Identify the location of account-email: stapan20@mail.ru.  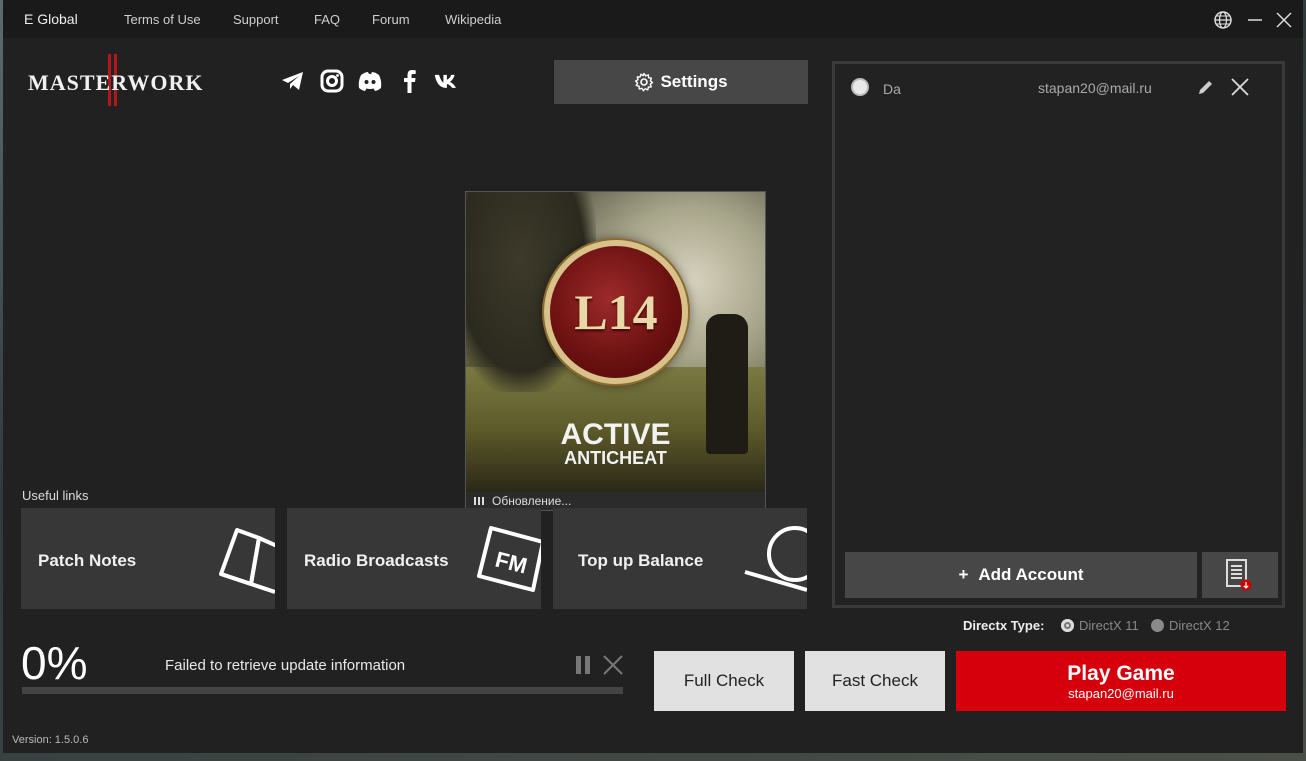
(1095, 88).